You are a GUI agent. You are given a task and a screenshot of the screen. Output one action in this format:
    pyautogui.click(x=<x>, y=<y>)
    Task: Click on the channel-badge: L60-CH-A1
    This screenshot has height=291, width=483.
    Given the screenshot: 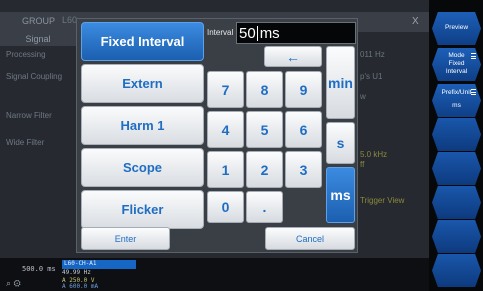 What is the action you would take?
    pyautogui.click(x=99, y=264)
    